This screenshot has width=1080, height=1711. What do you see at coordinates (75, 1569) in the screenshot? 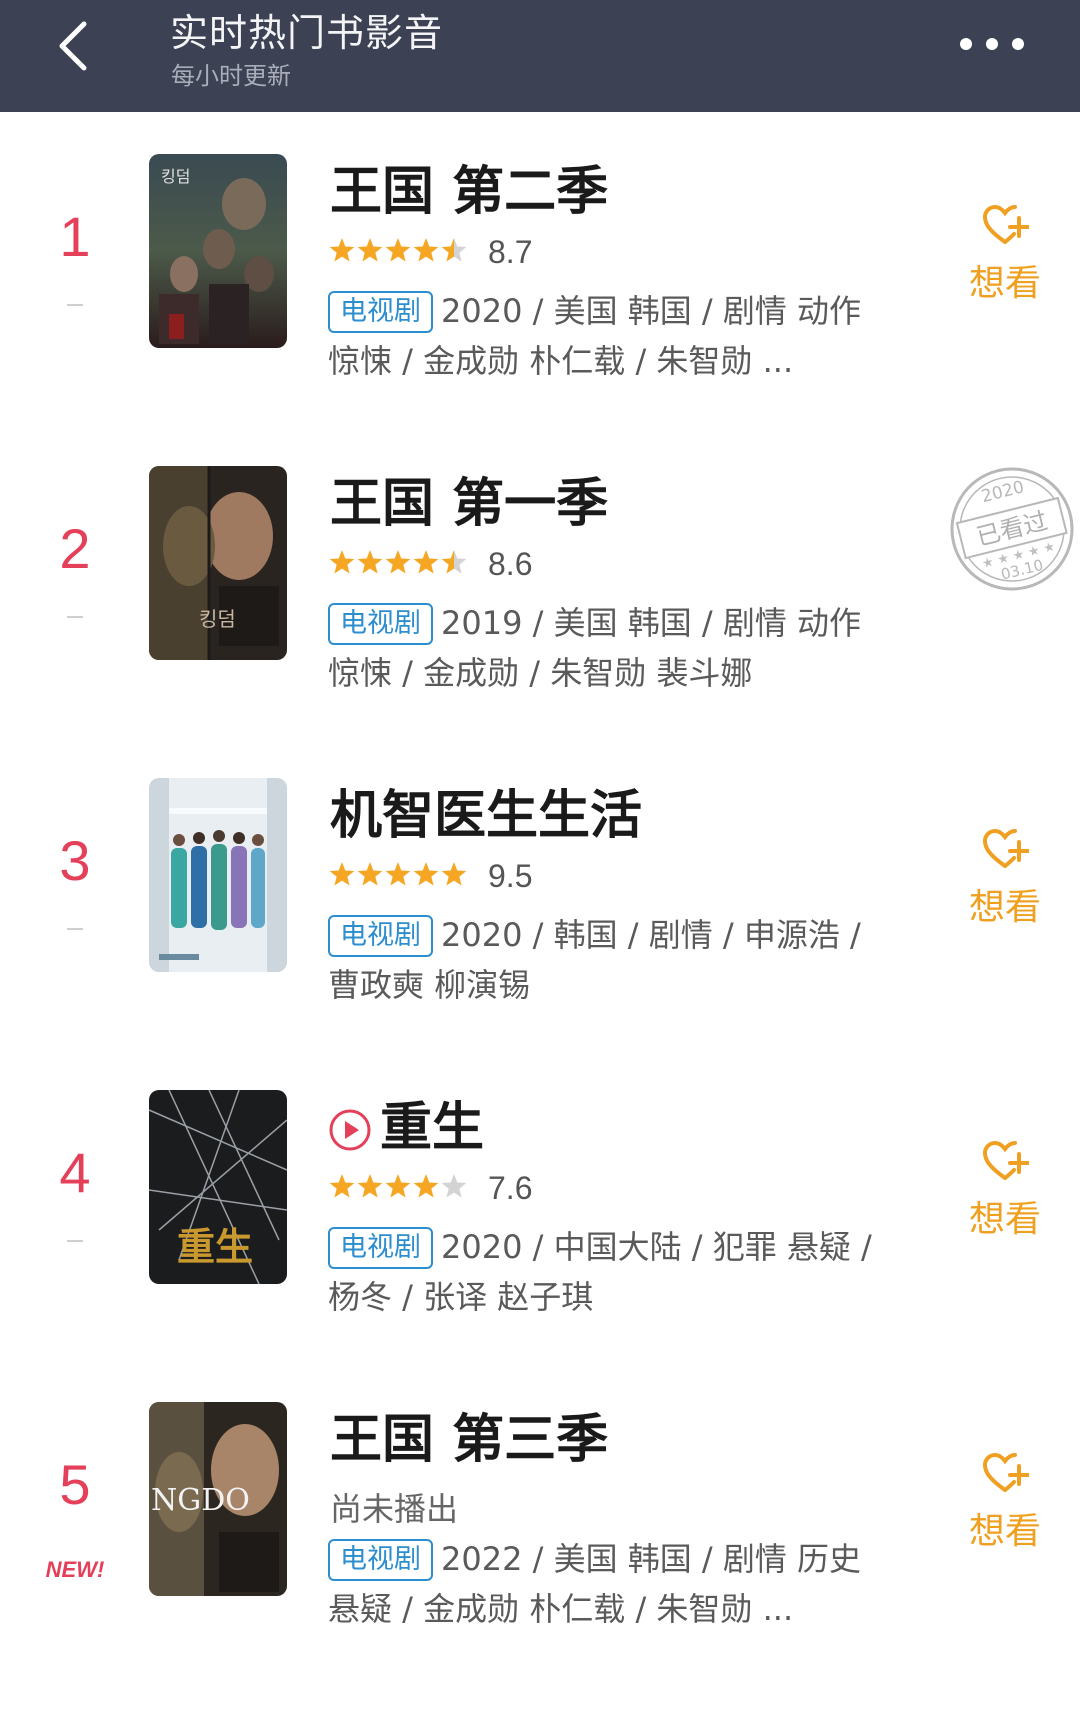
I see `new-badge: NEW!` at bounding box center [75, 1569].